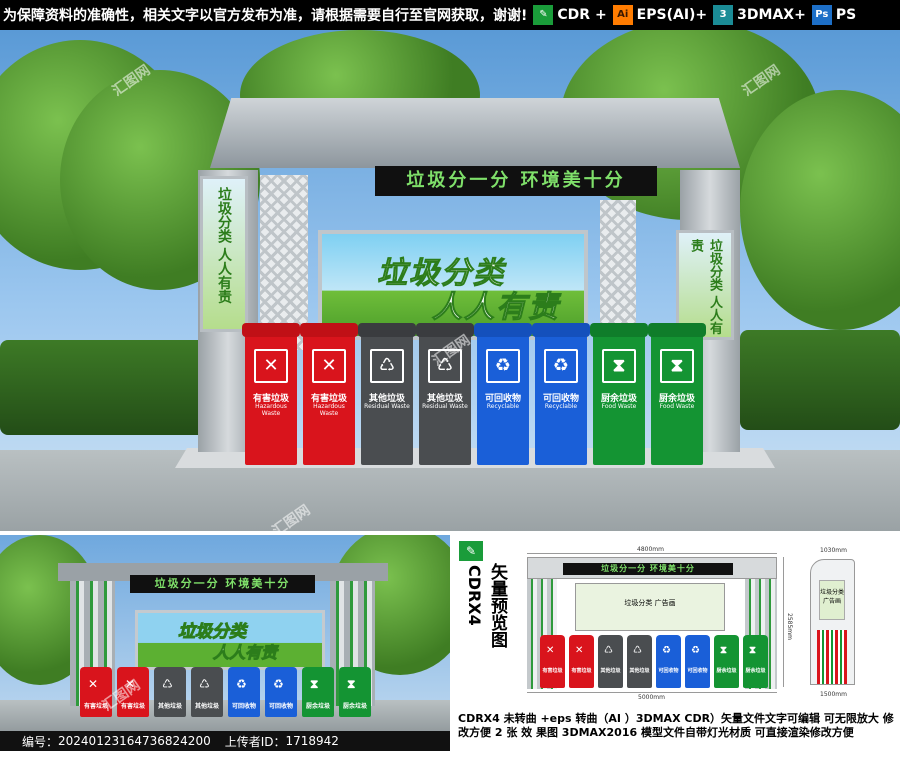  I want to click on dimension-top-width: 4800mm, so click(650, 549).